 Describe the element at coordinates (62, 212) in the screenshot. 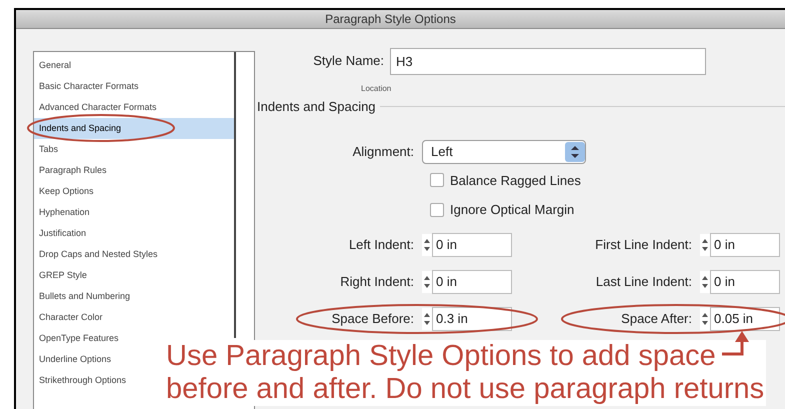

I see `category-item: Hyphenation` at that location.